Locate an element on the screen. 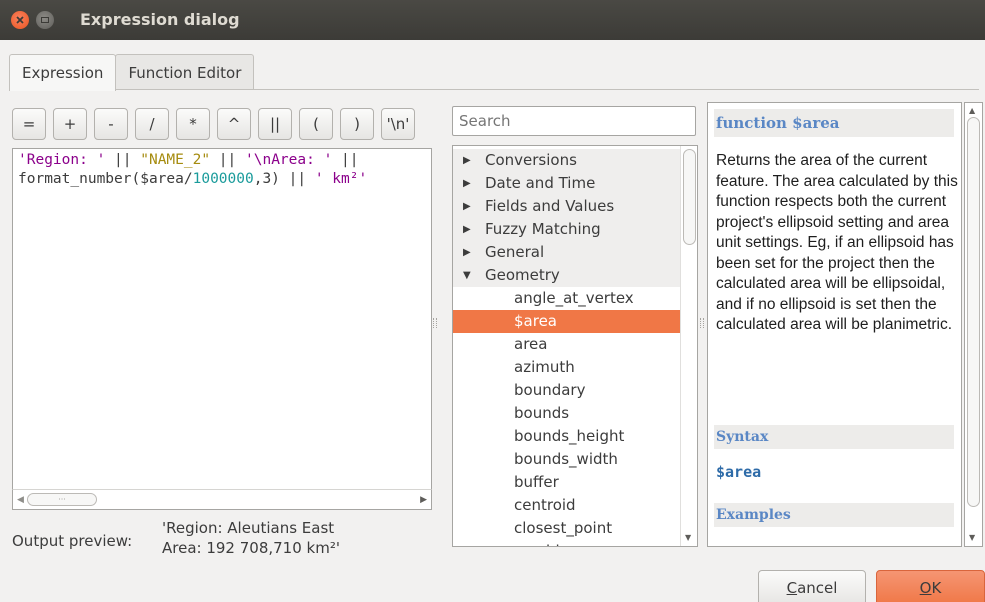 This screenshot has height=602, width=985. title-bar: Expression dialog is located at coordinates (492, 20).